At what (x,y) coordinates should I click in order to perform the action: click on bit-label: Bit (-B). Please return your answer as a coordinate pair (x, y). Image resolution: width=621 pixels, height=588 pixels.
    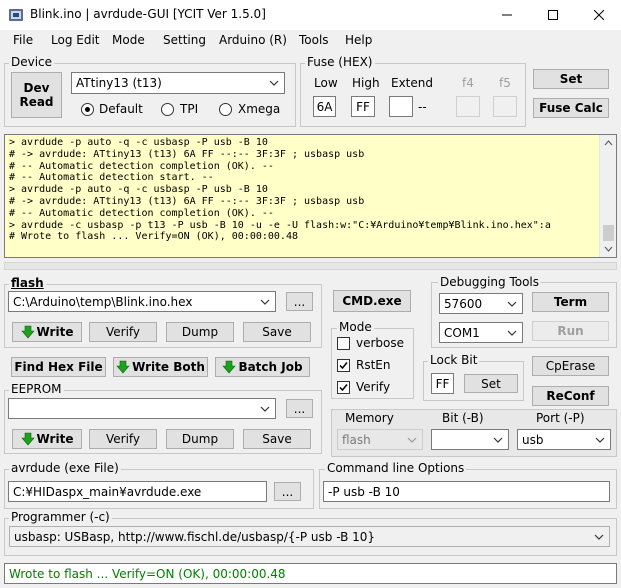
    Looking at the image, I should click on (463, 418).